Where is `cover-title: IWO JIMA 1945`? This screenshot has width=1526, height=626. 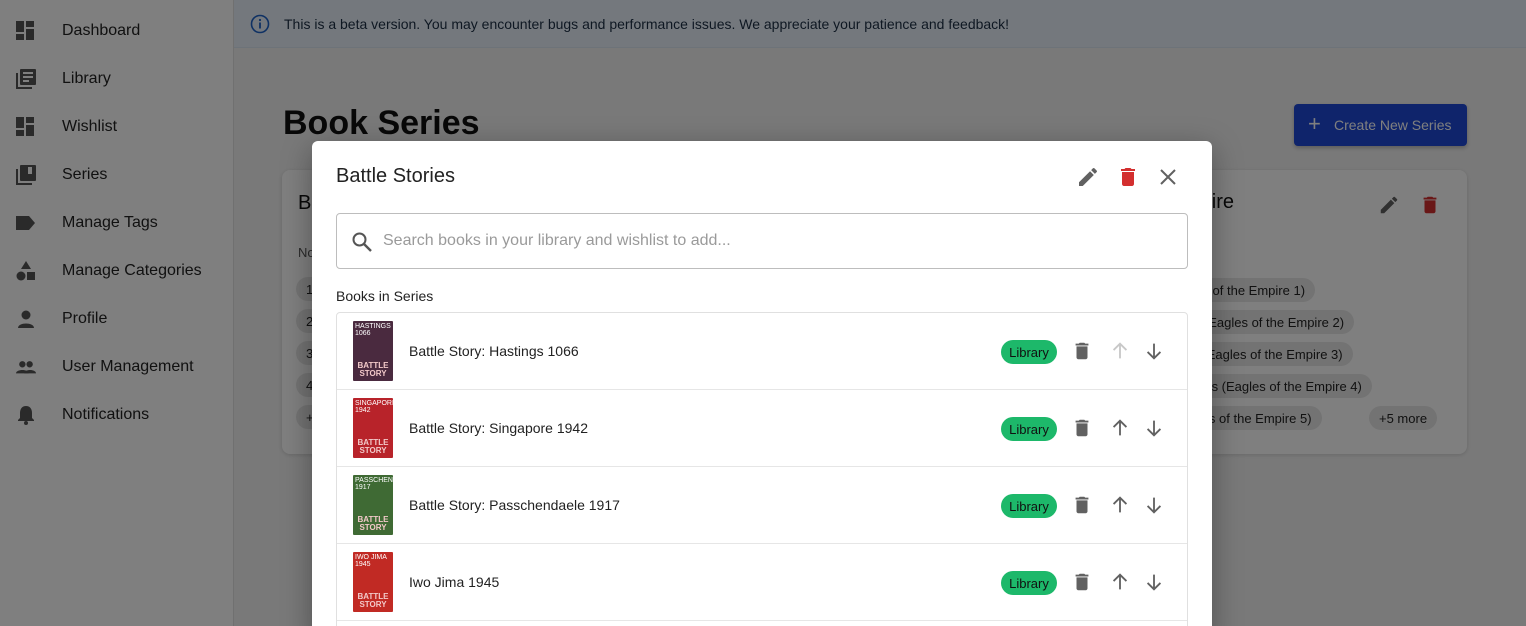 cover-title: IWO JIMA 1945 is located at coordinates (371, 561).